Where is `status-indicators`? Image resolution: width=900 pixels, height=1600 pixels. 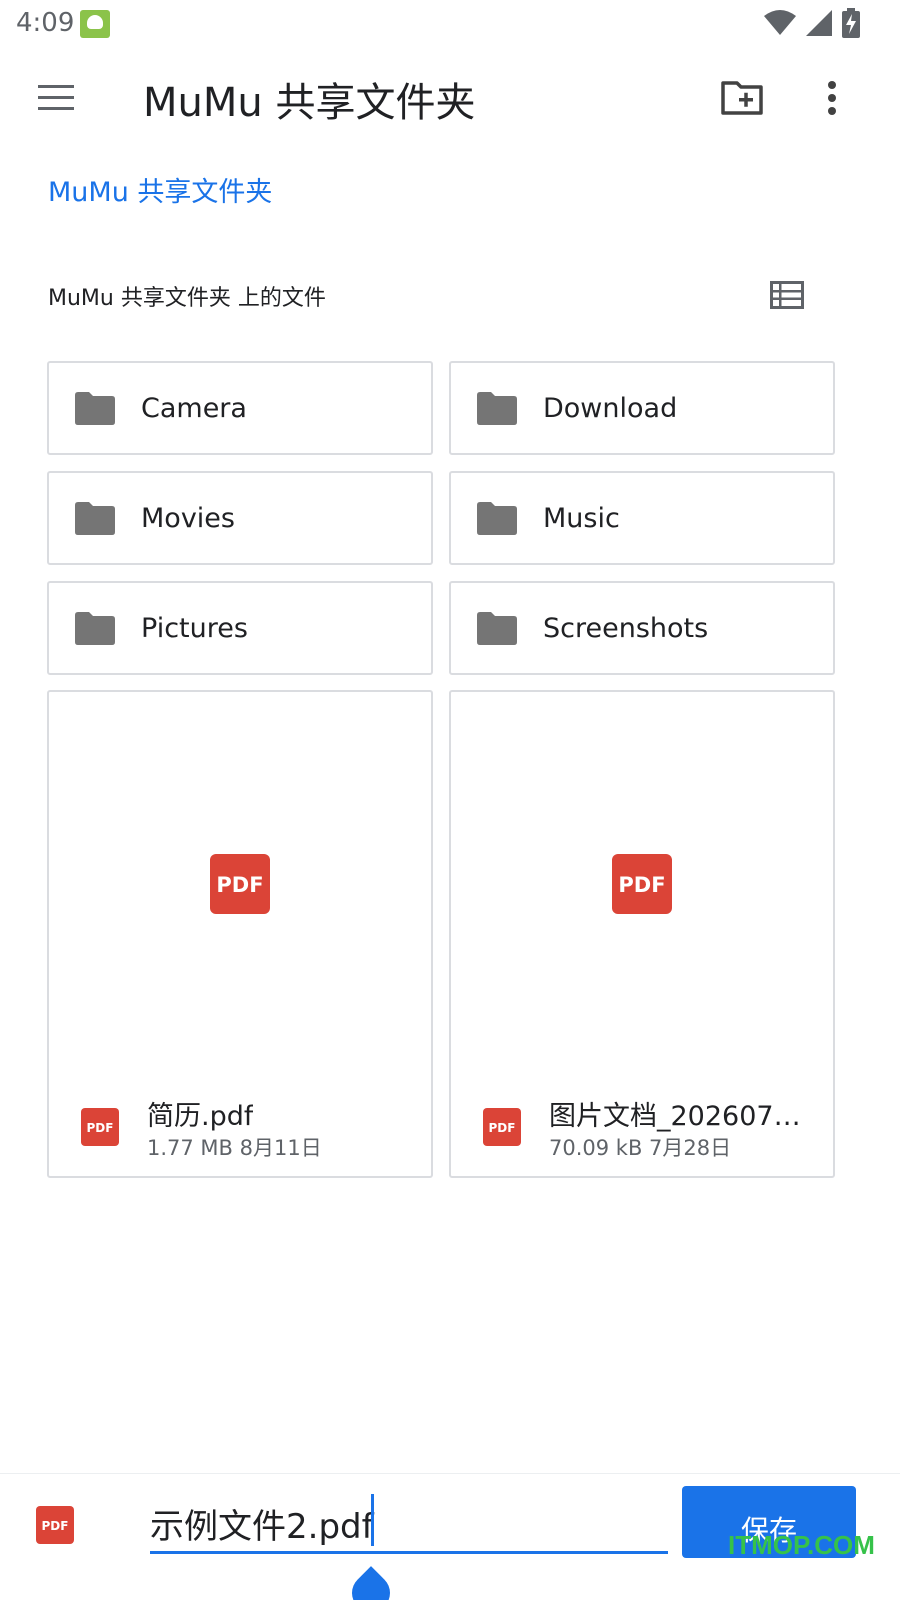 status-indicators is located at coordinates (812, 23).